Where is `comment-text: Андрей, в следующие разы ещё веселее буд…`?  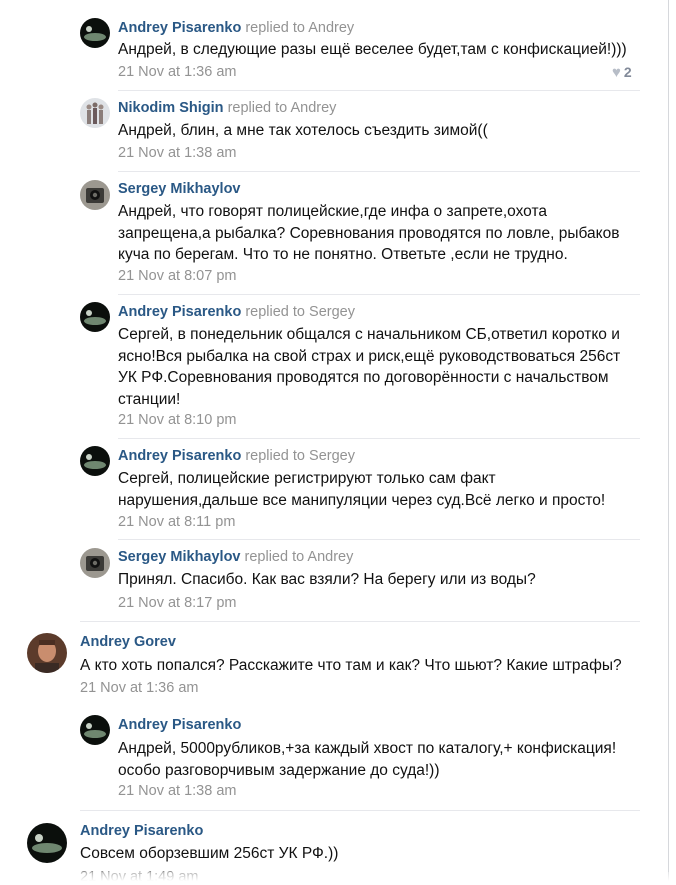 comment-text: Андрей, в следующие разы ещё веселее буд… is located at coordinates (372, 49).